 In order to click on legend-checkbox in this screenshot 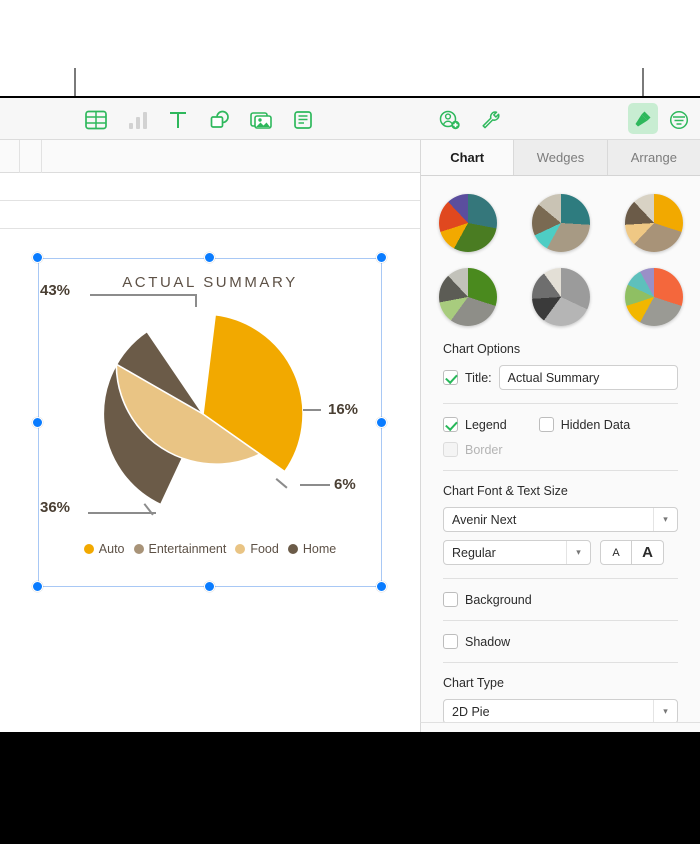, I will do `click(450, 424)`.